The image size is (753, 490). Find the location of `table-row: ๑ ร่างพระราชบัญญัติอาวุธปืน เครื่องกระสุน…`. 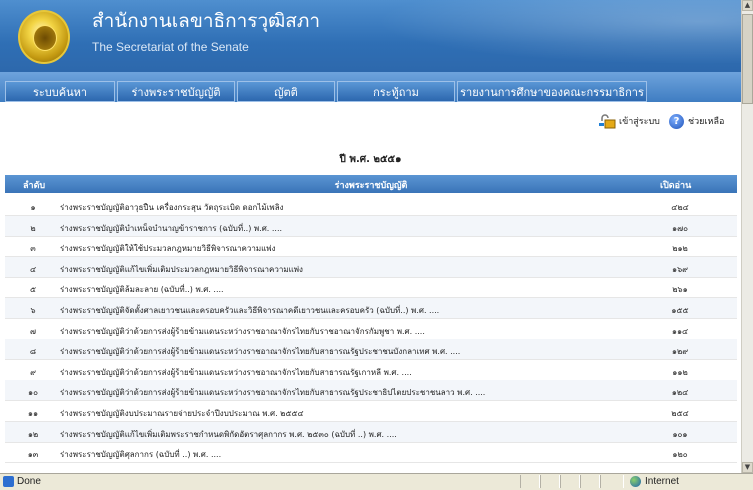

table-row: ๑ ร่างพระราชบัญญัติอาวุธปืน เครื่องกระสุน… is located at coordinates (371, 205).